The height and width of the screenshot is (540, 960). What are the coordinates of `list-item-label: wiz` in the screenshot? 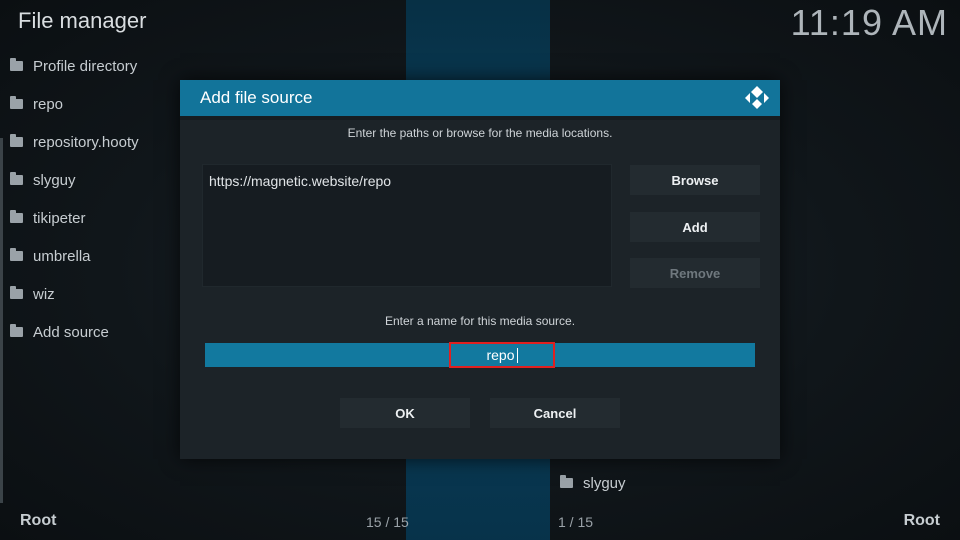 It's located at (44, 294).